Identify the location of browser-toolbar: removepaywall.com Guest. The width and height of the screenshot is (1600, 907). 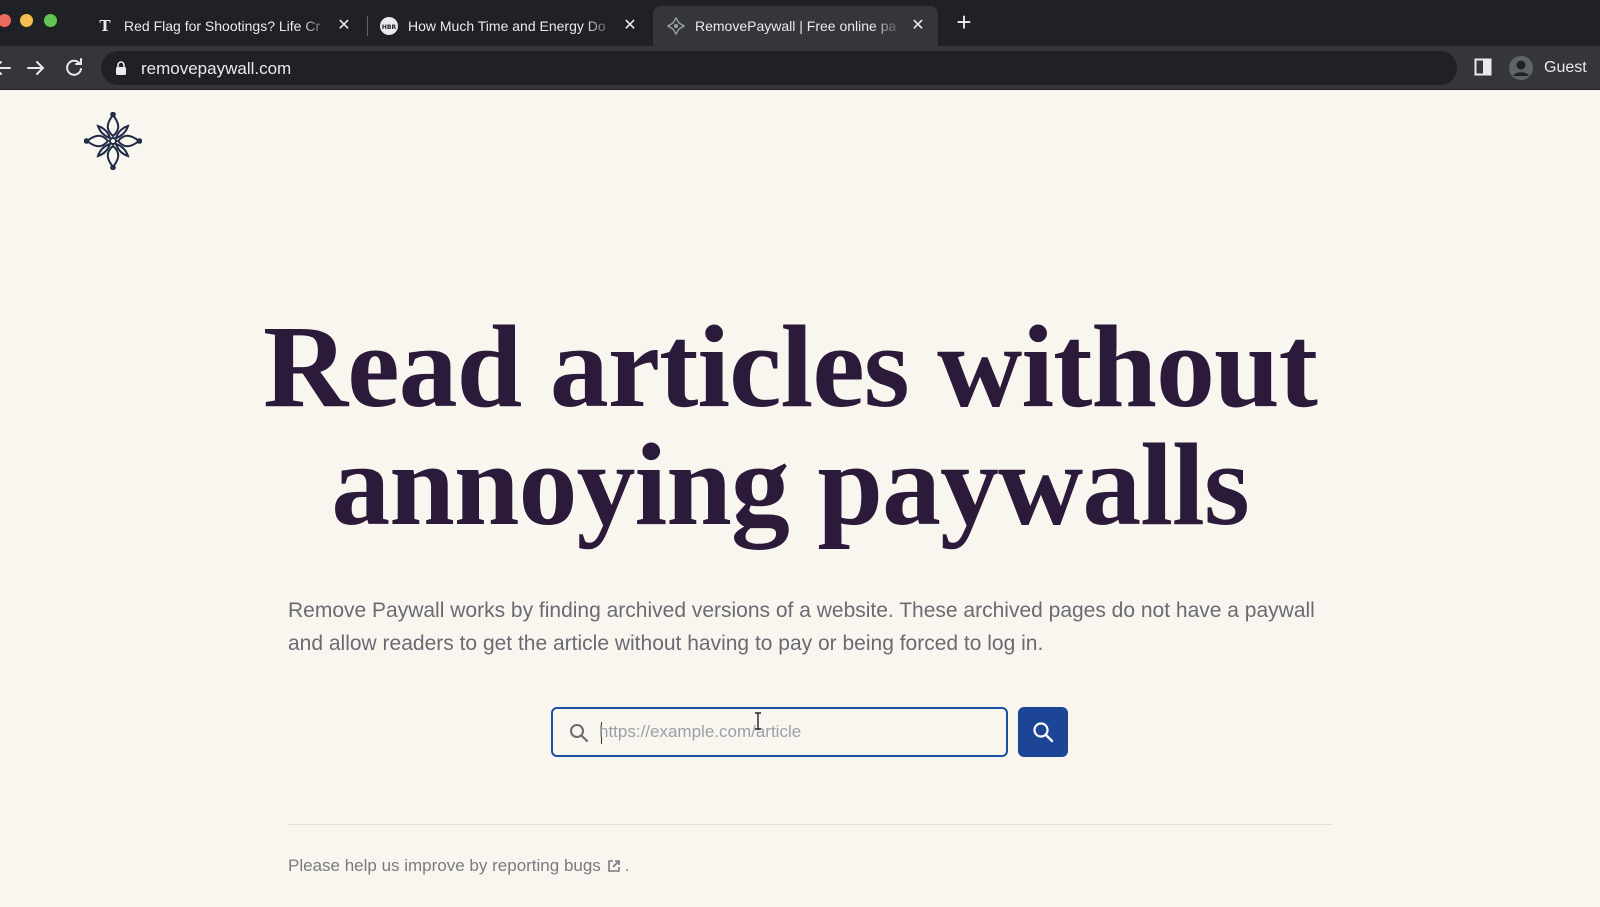
(800, 68).